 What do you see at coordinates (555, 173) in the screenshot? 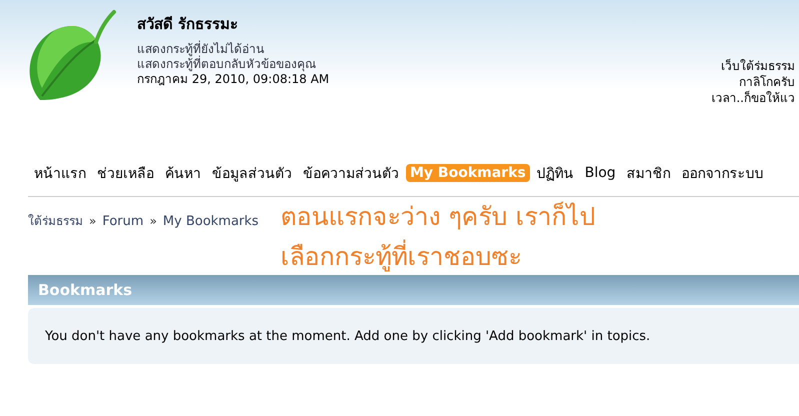
I see `nav-link: ปฏิทิน` at bounding box center [555, 173].